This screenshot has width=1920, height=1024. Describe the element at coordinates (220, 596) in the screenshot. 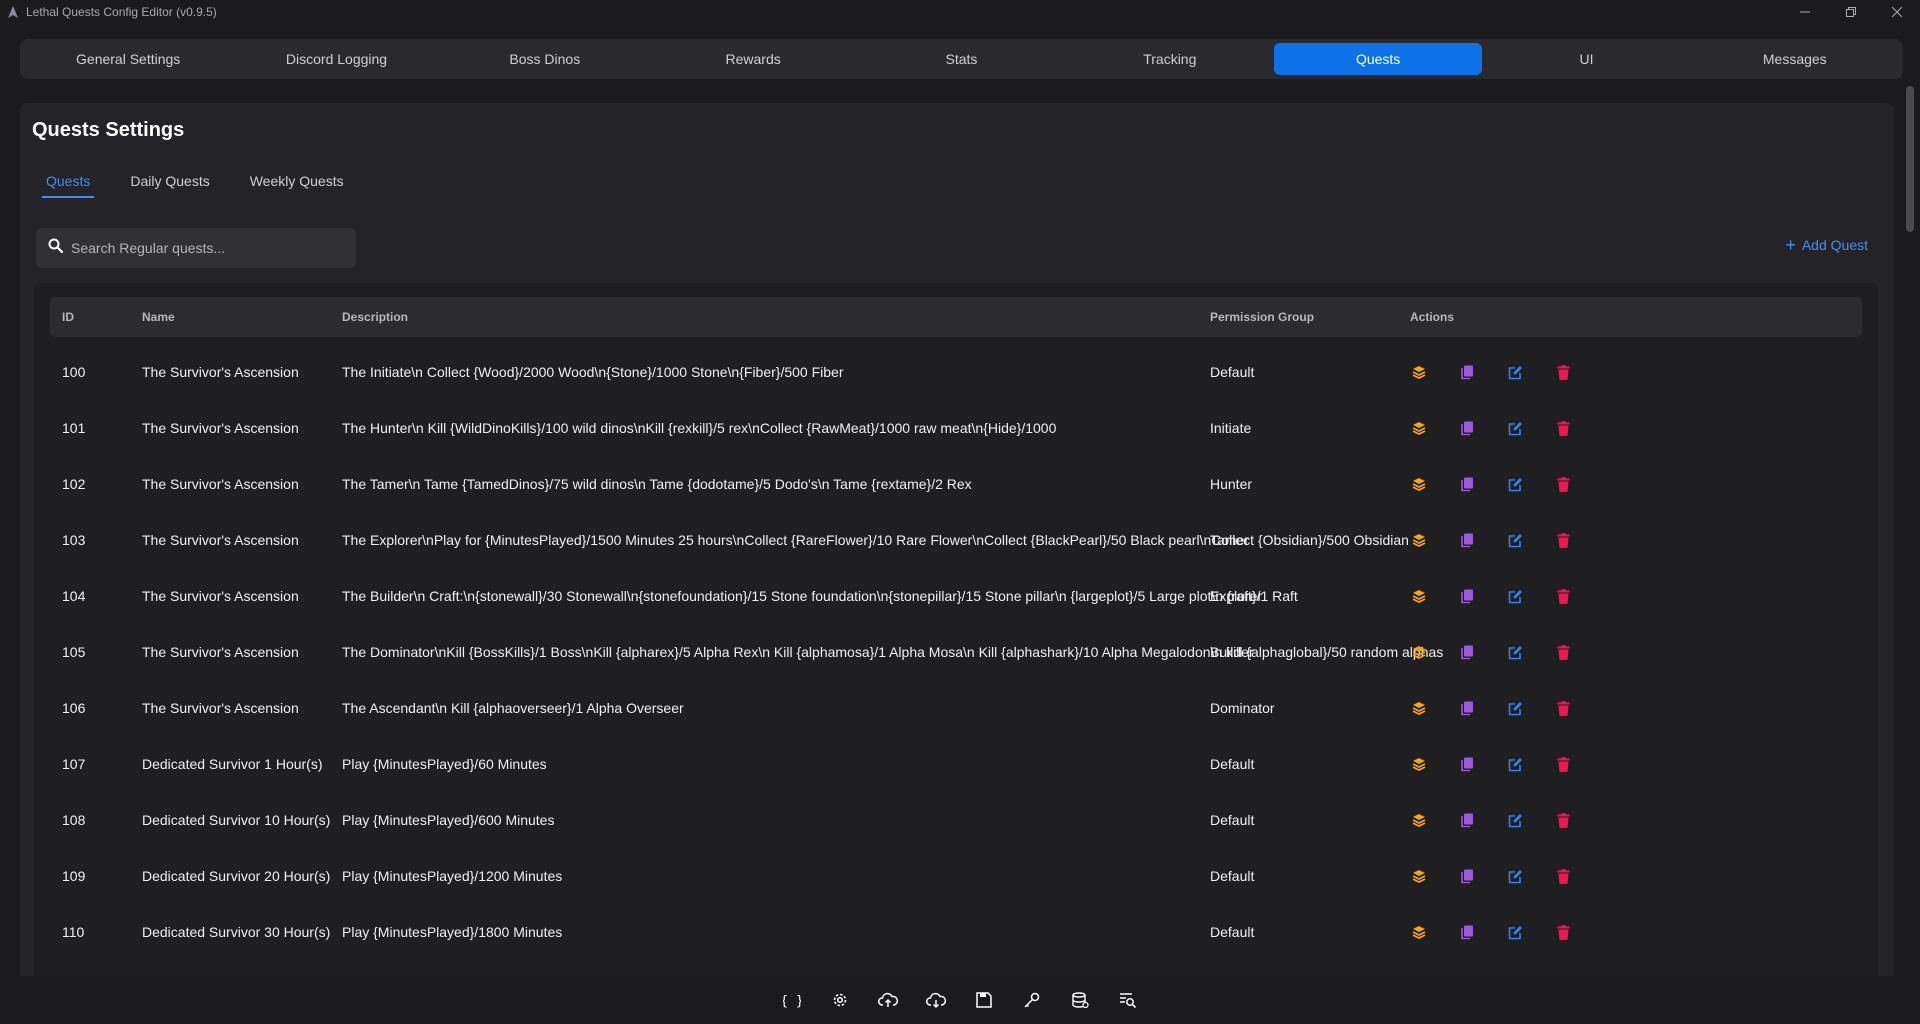

I see `quest-name: The Survivor's Ascension` at that location.